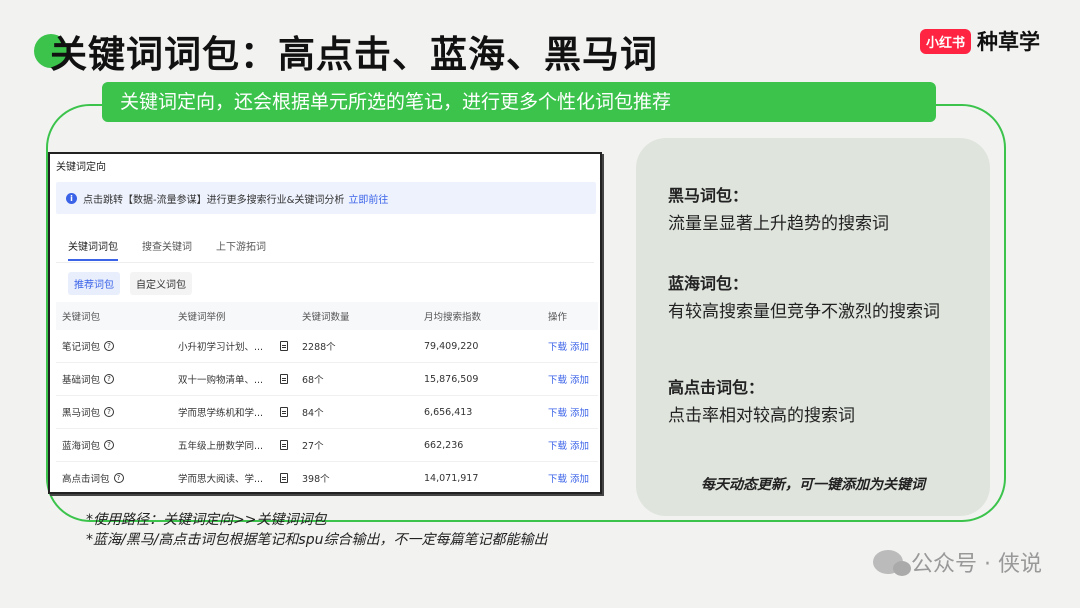  Describe the element at coordinates (161, 283) in the screenshot. I see `custom-package-button: 自定义词包` at that location.